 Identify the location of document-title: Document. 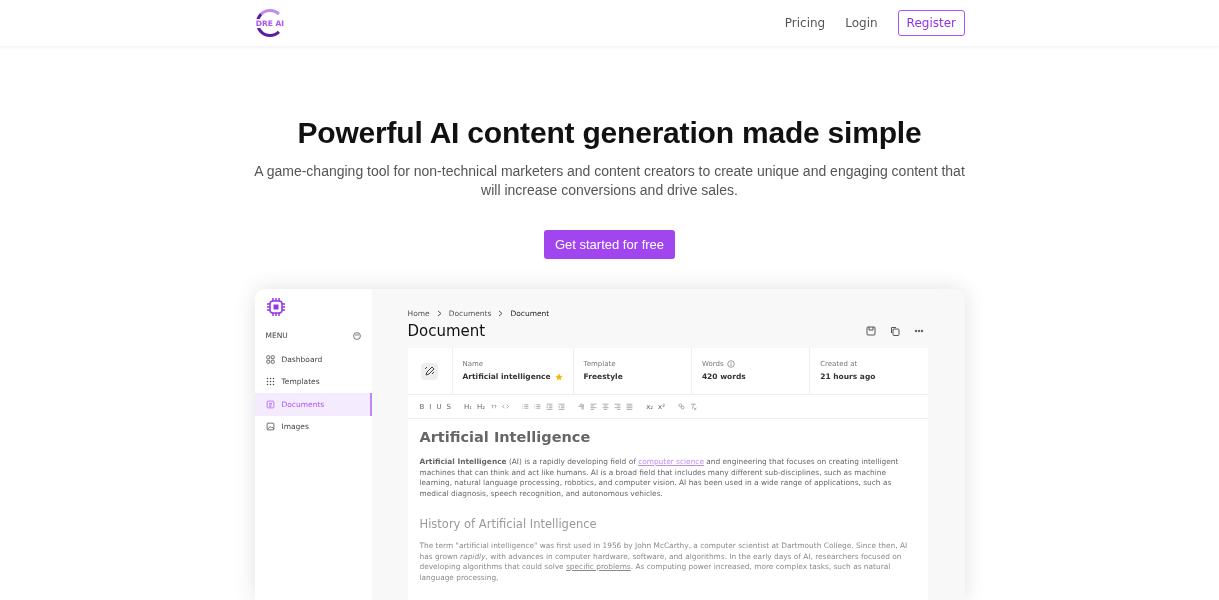
(446, 331).